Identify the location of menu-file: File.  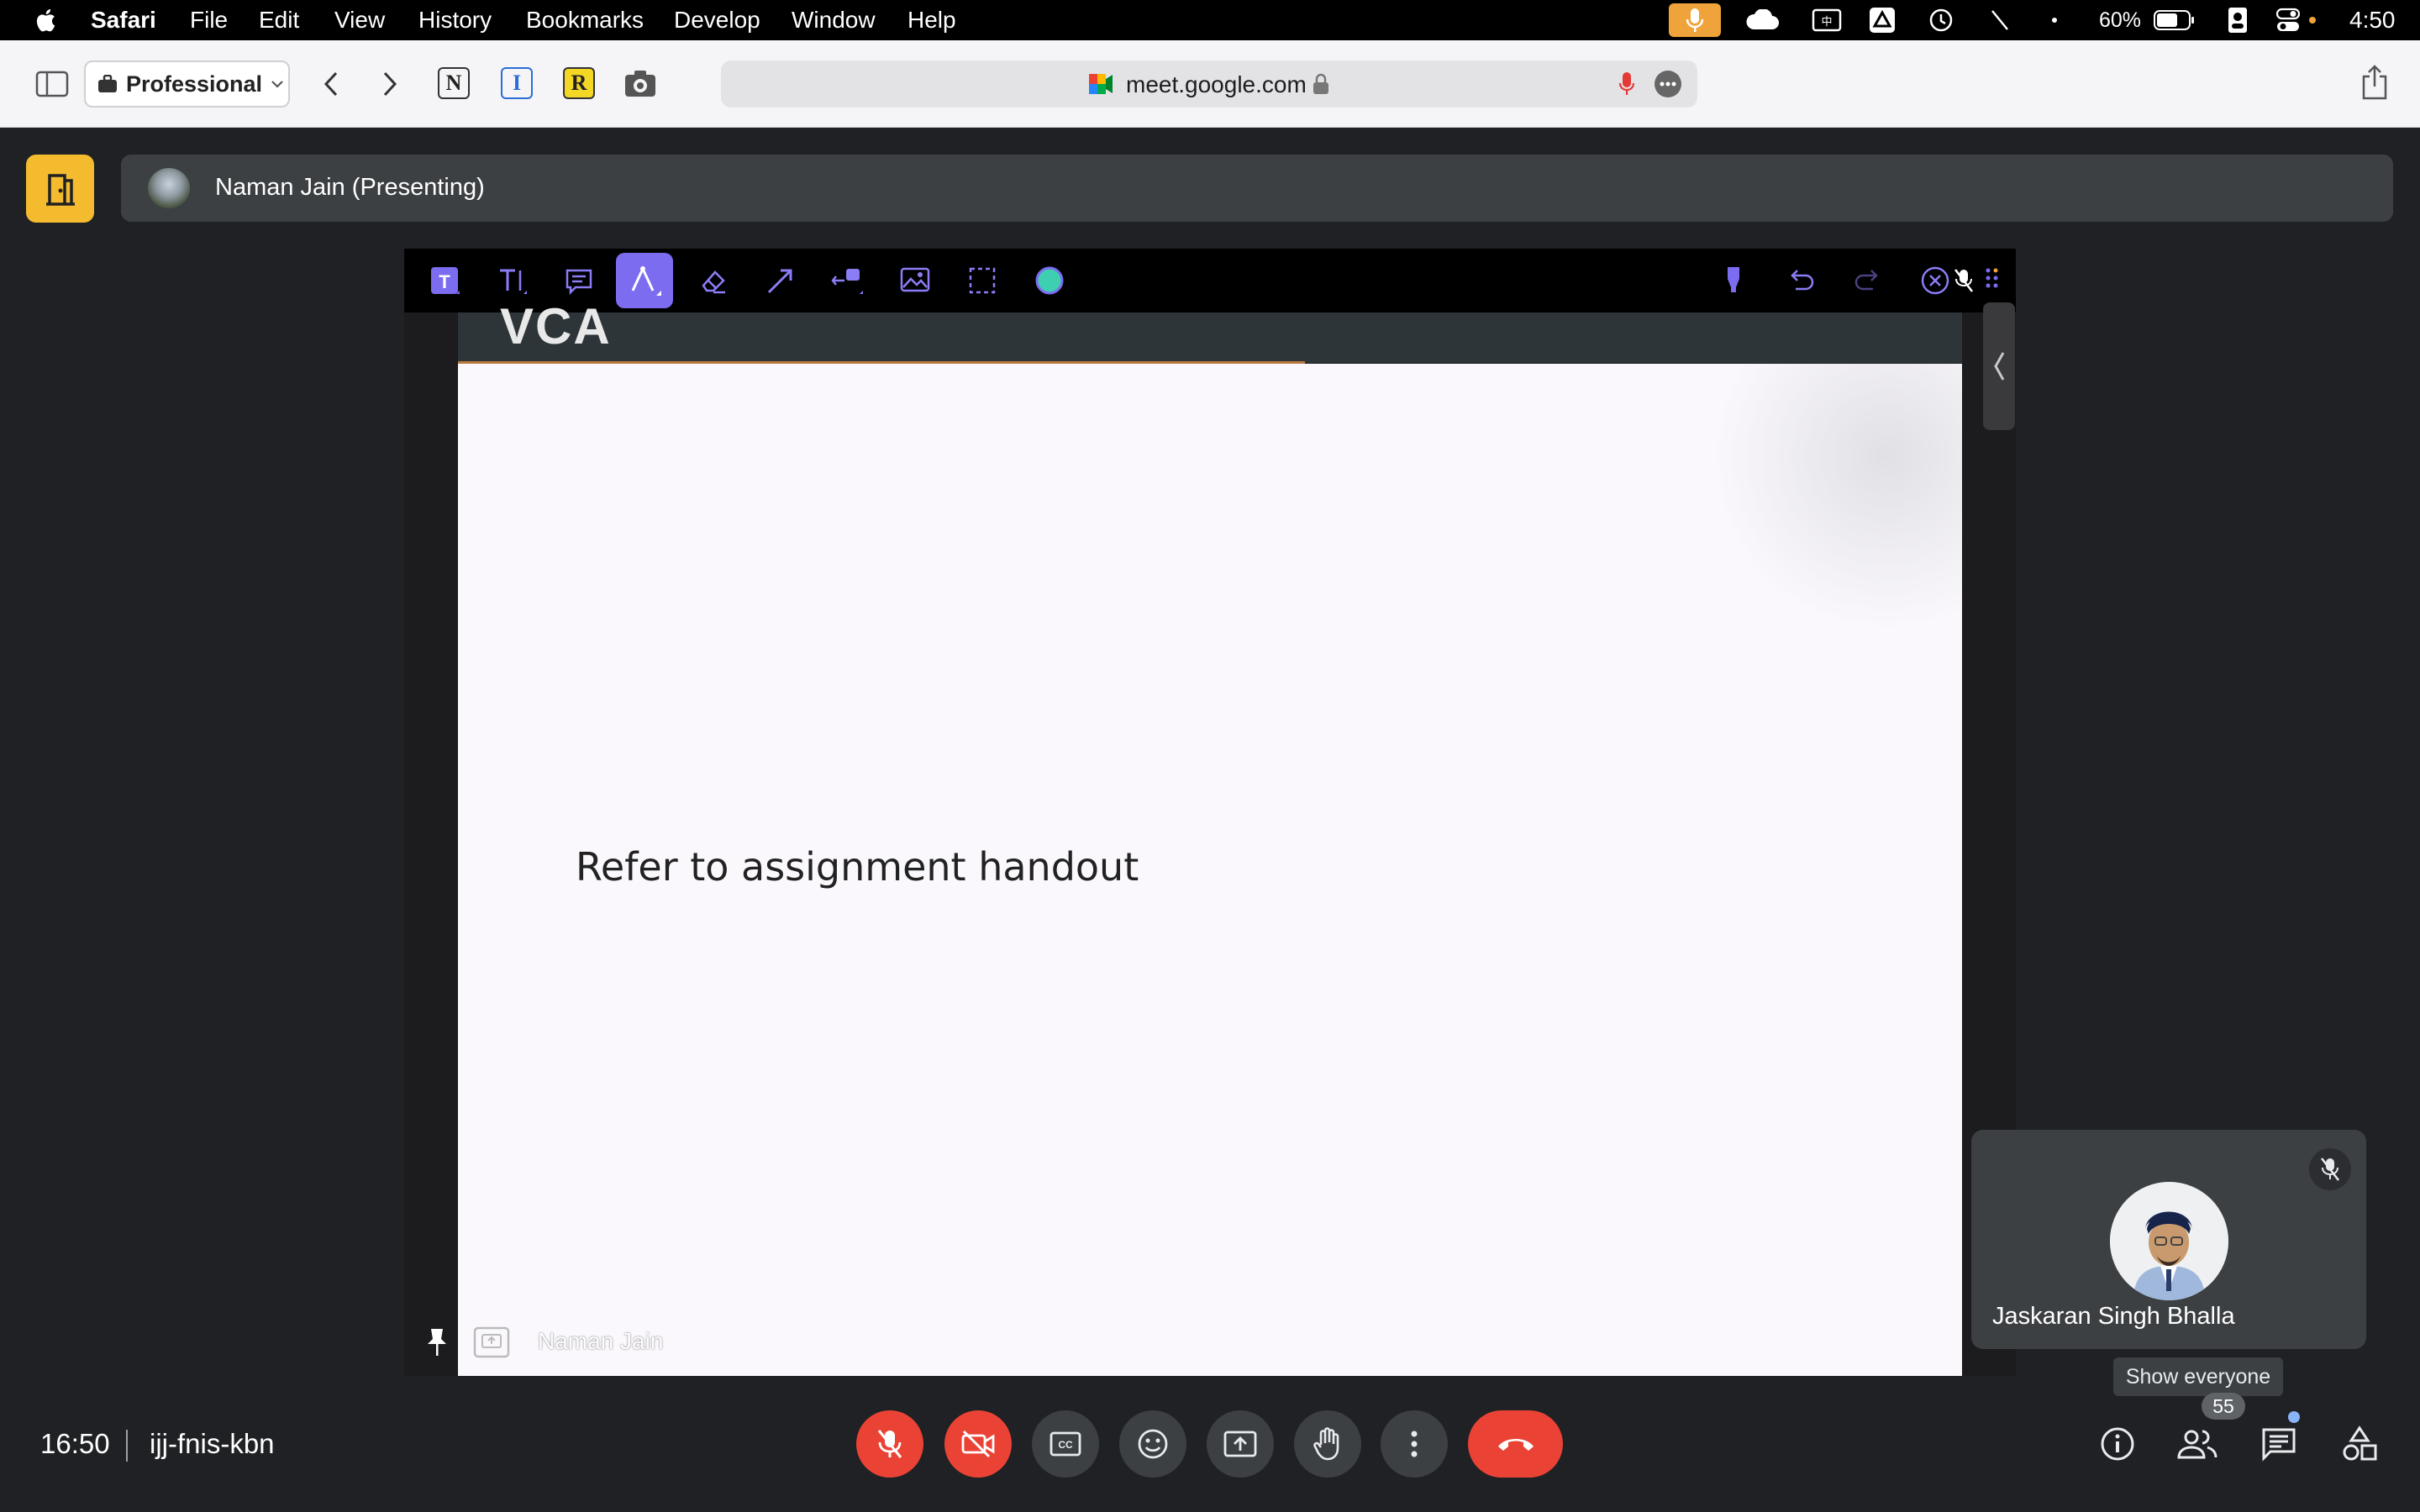
(209, 20).